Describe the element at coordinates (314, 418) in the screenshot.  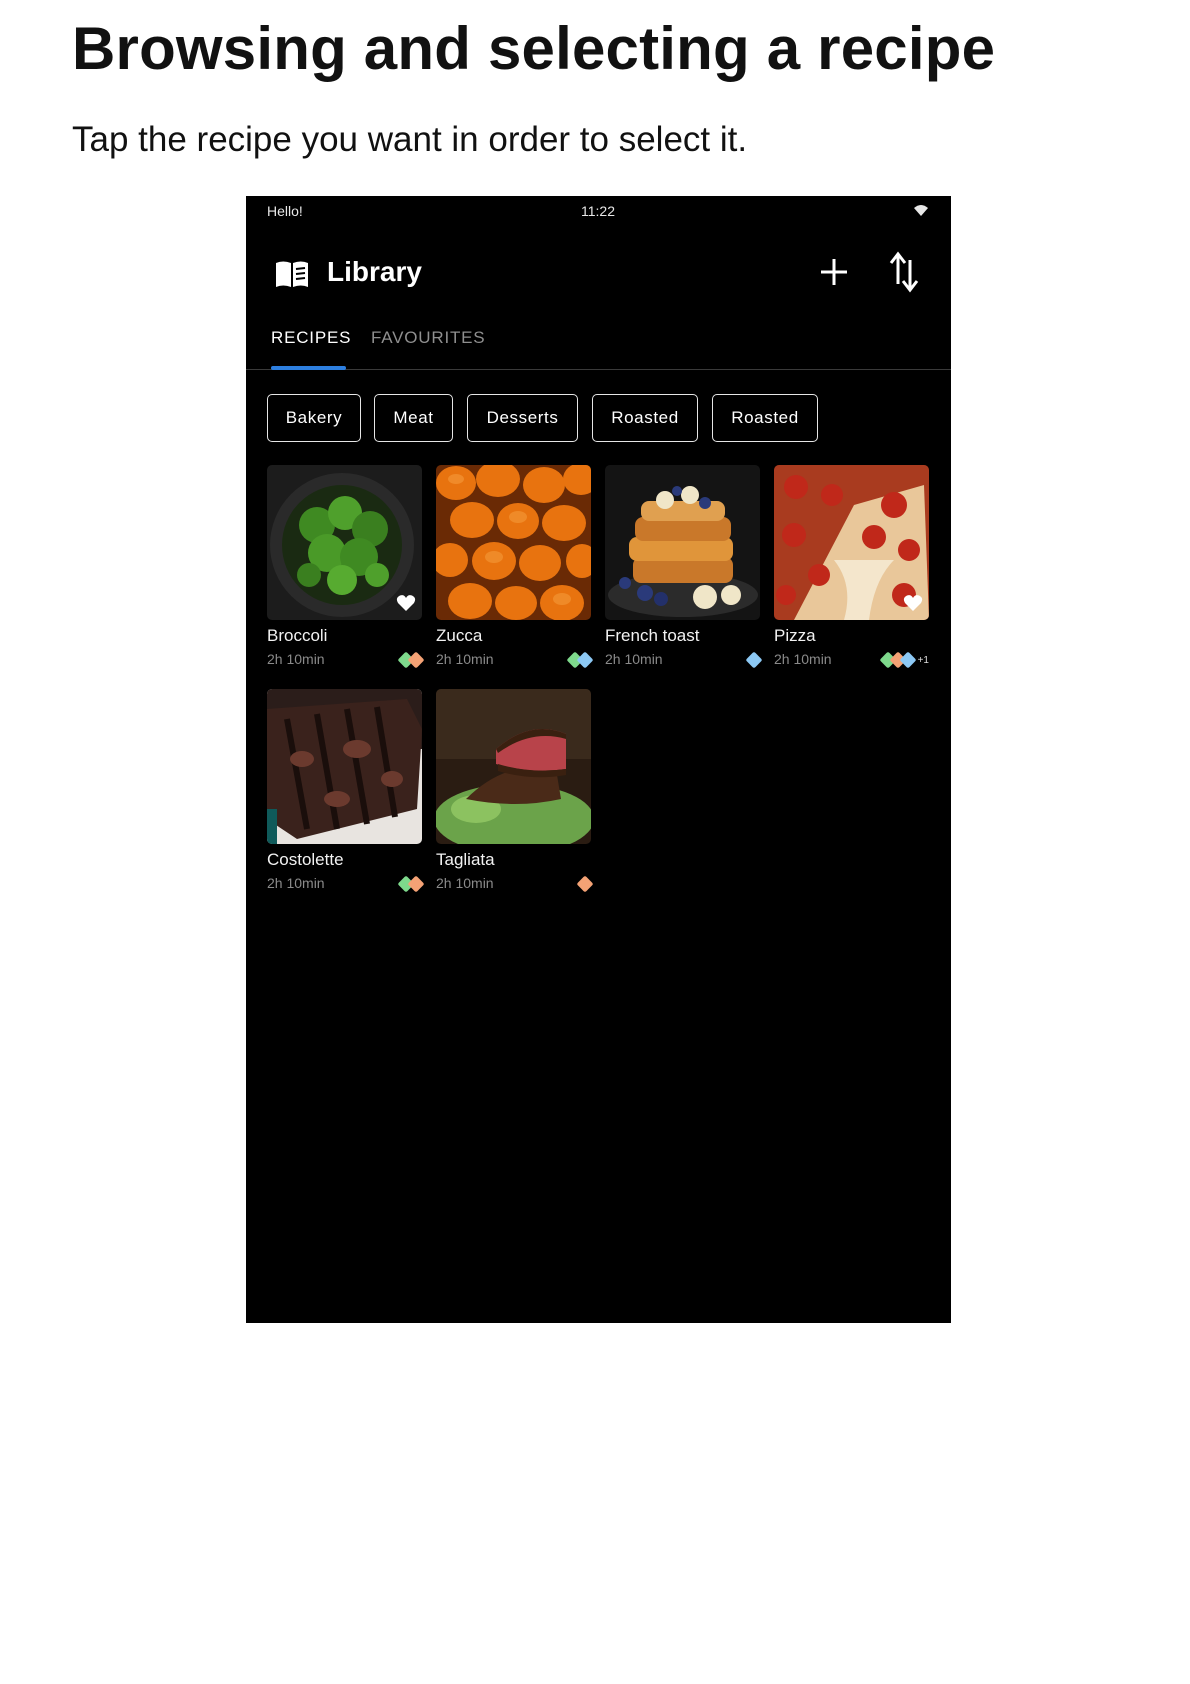
I see `chip-bakery: Bakery` at that location.